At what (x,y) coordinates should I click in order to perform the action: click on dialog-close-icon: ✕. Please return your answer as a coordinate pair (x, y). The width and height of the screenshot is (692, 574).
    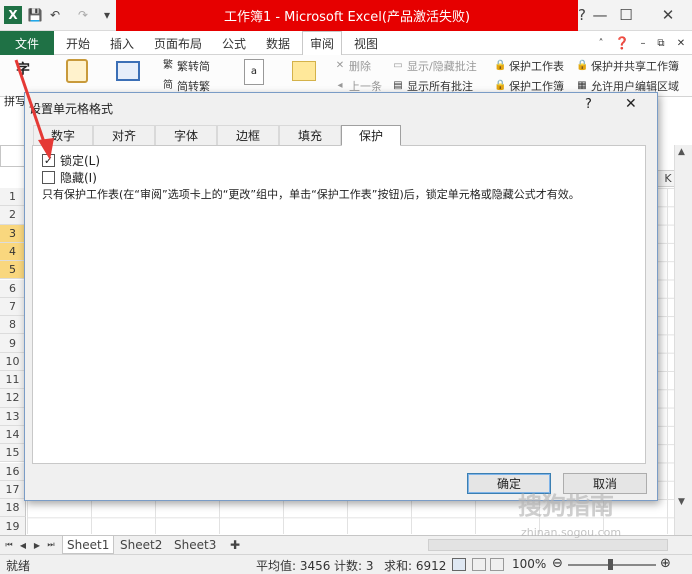
    Looking at the image, I should click on (631, 104).